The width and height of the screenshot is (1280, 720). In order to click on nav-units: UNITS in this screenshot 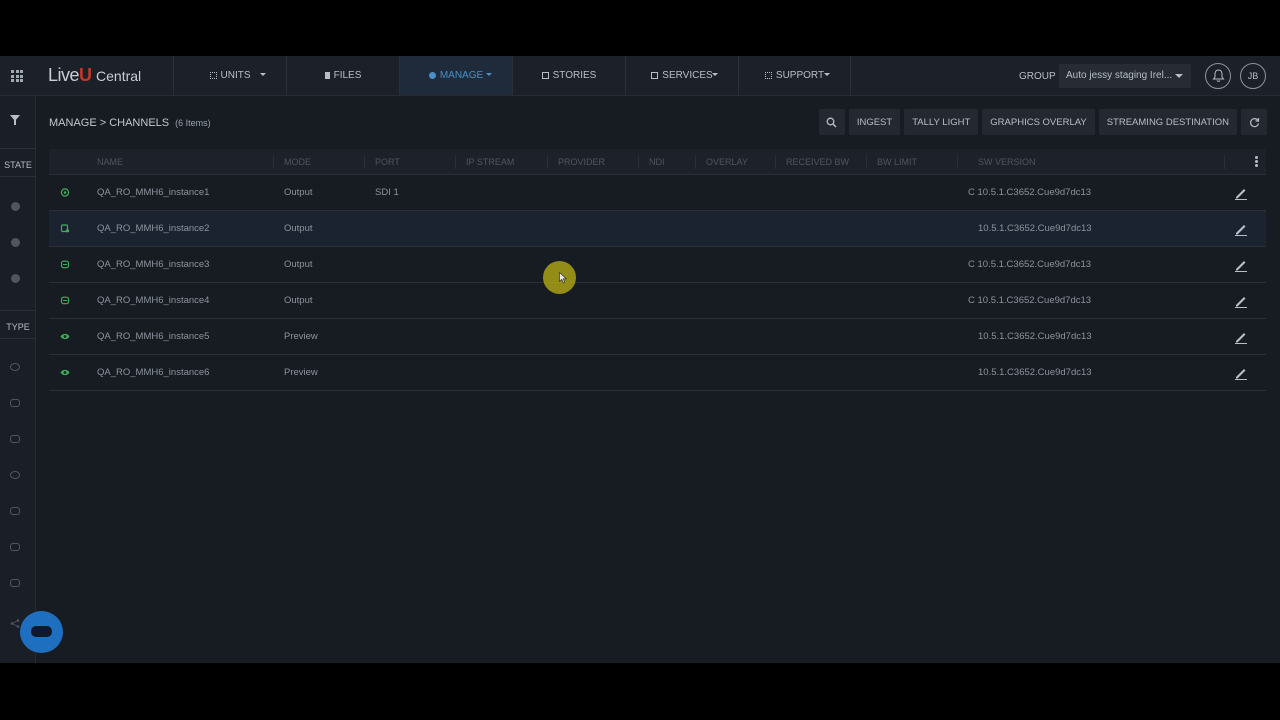, I will do `click(229, 75)`.